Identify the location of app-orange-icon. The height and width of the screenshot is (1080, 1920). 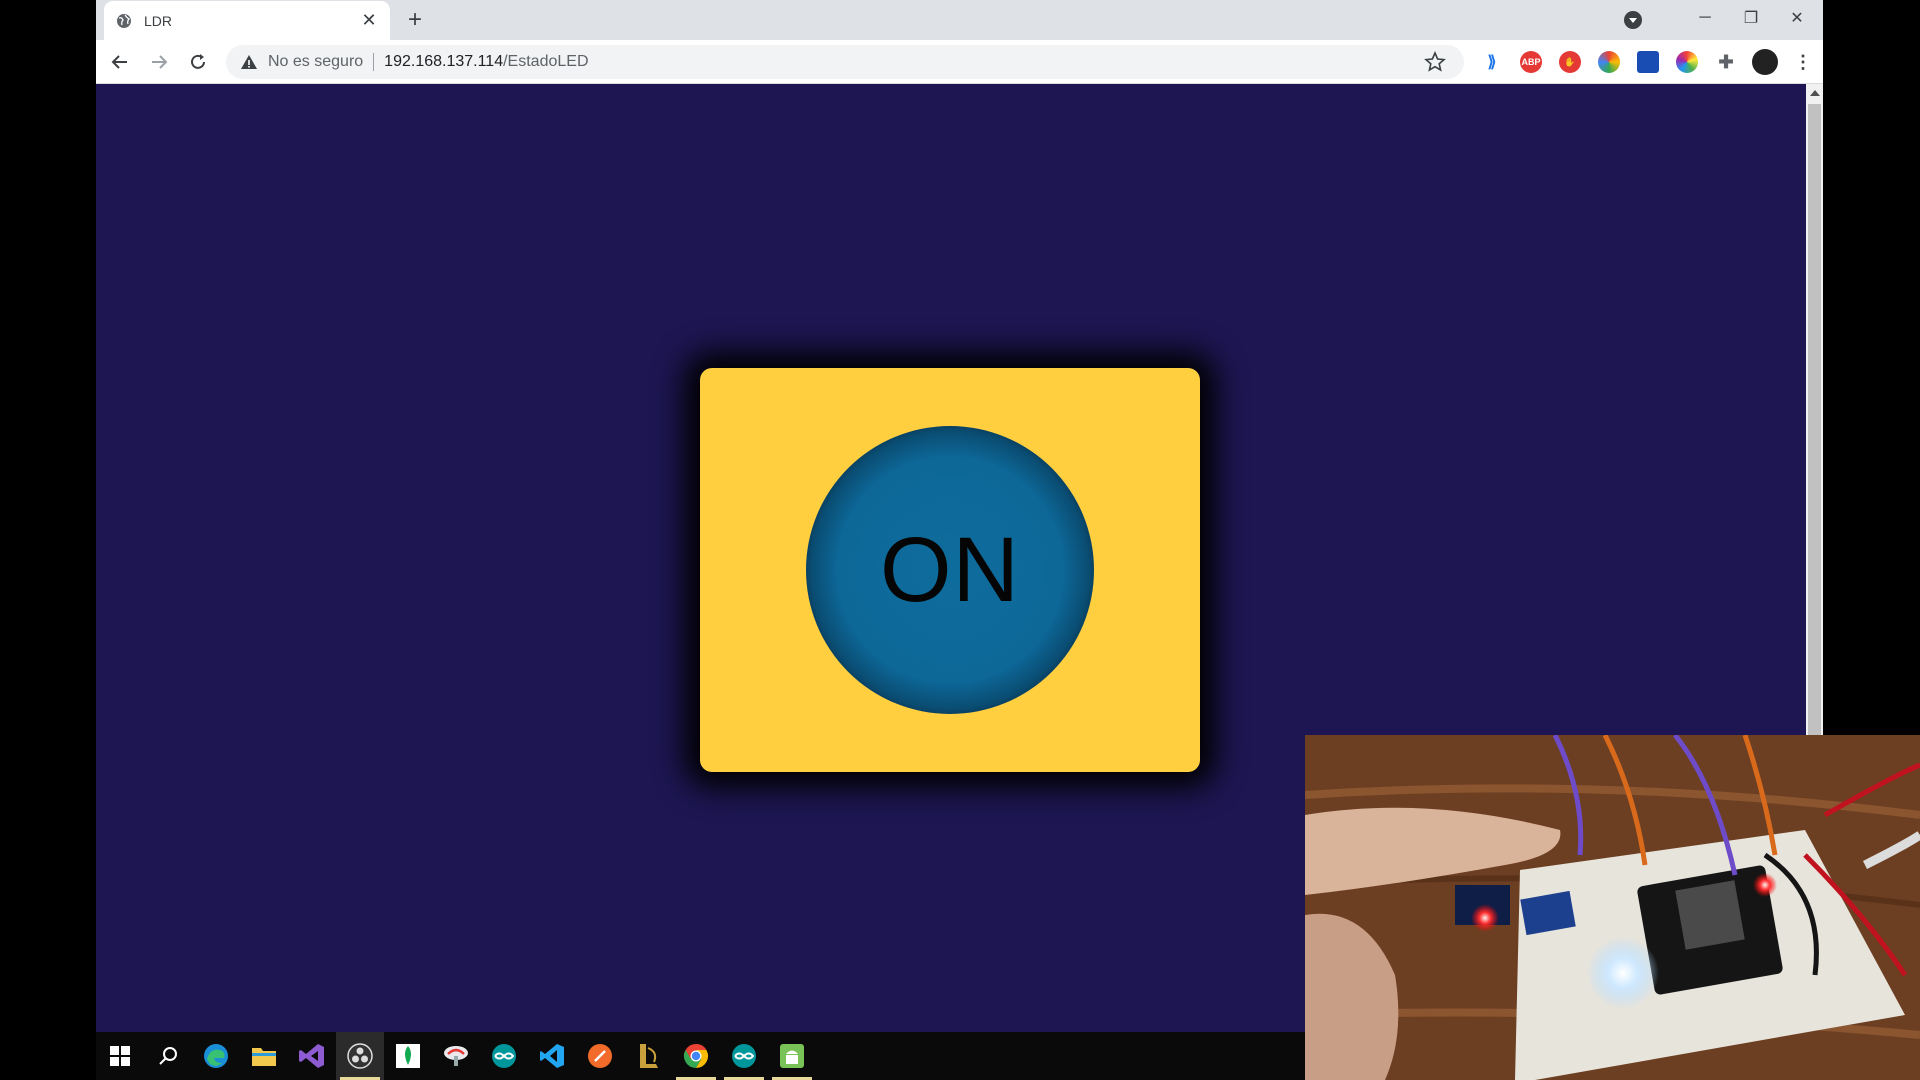
(600, 1056).